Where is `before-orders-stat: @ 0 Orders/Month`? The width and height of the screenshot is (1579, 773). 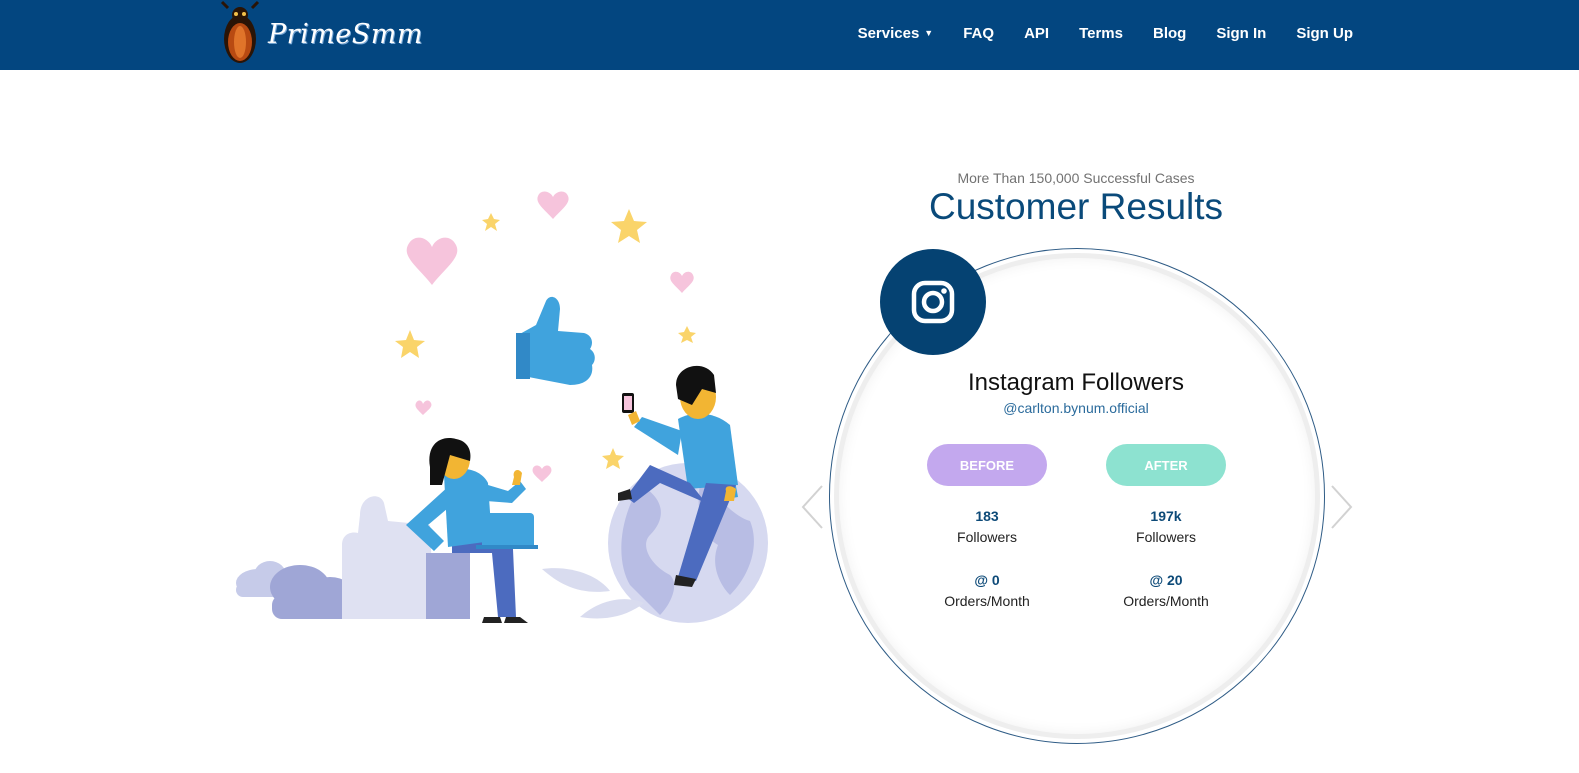 before-orders-stat: @ 0 Orders/Month is located at coordinates (987, 590).